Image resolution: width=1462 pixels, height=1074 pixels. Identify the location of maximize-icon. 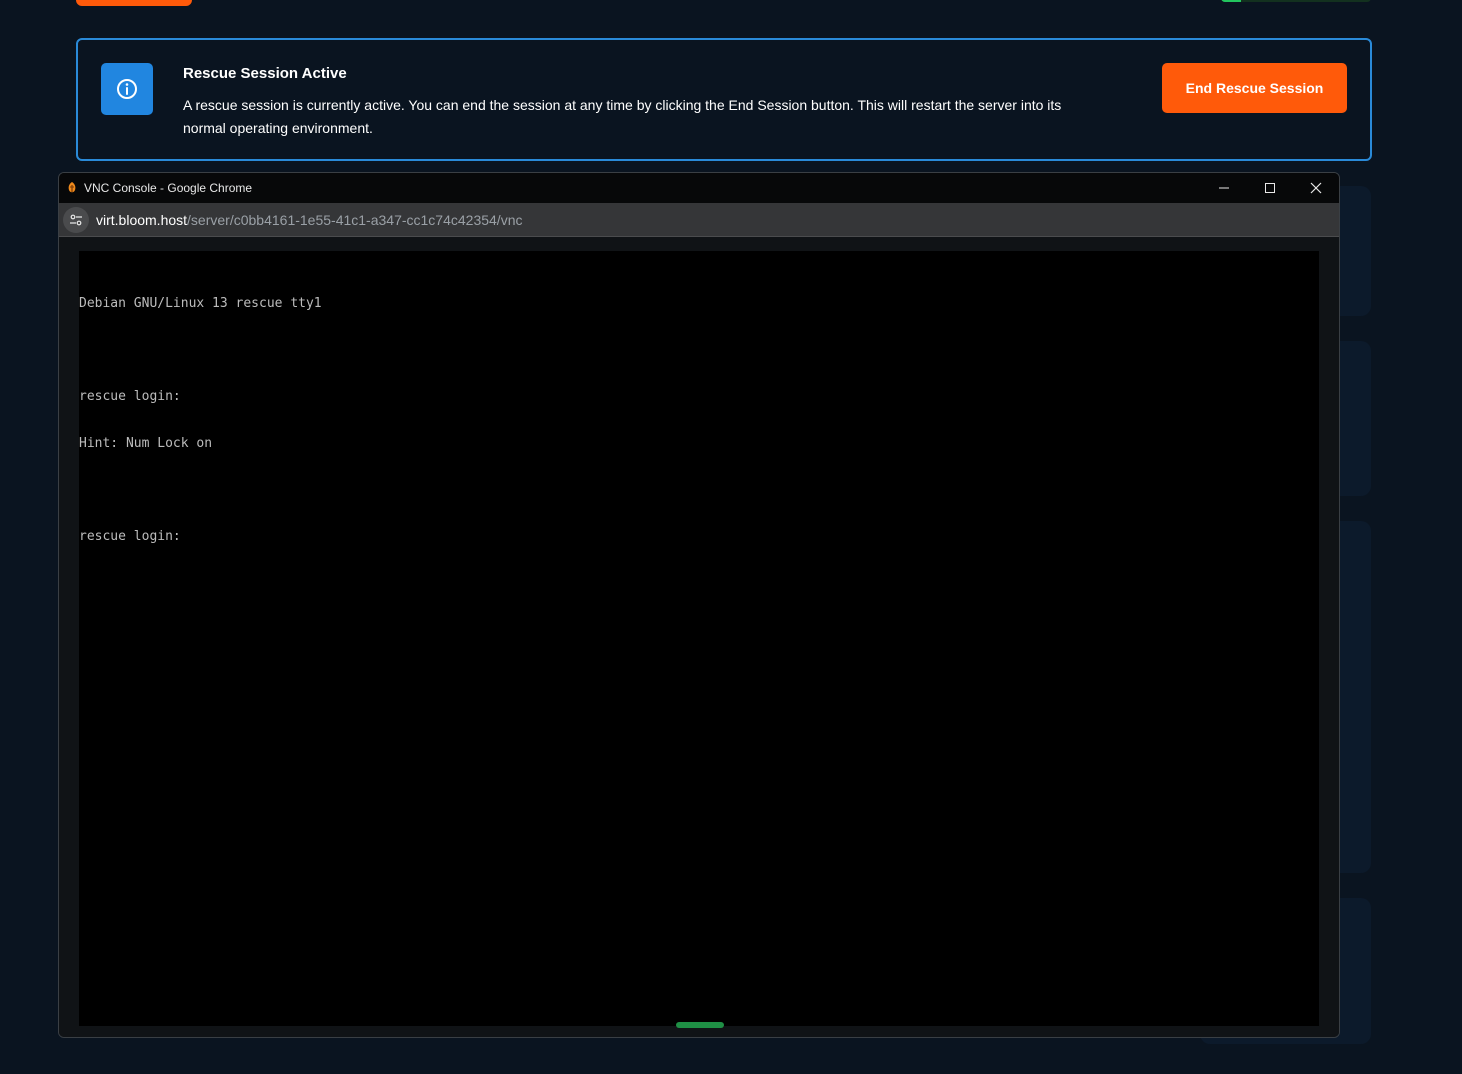
(1270, 188).